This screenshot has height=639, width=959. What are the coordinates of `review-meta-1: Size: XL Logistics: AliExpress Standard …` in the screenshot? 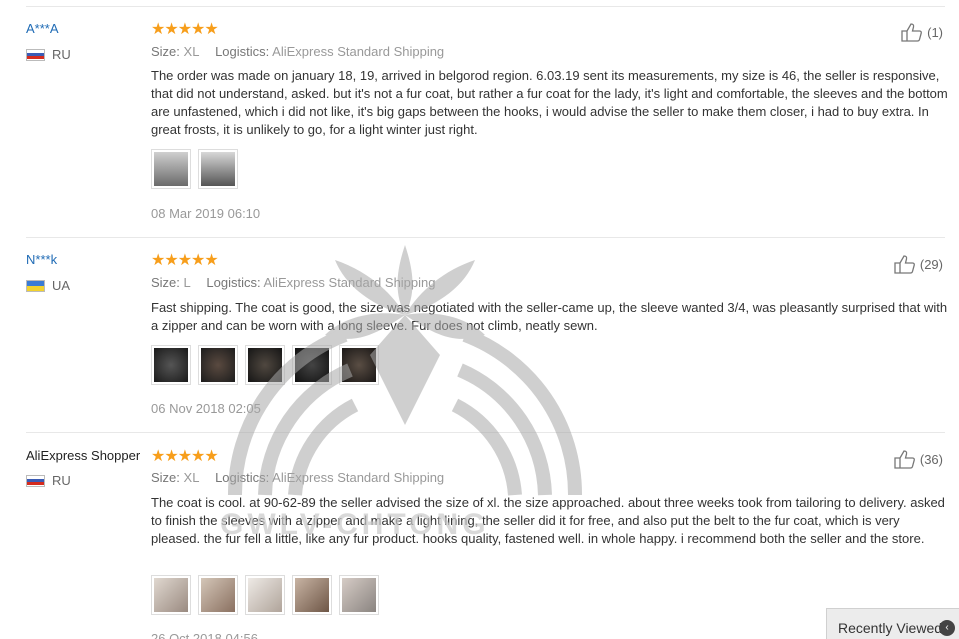 It's located at (303, 51).